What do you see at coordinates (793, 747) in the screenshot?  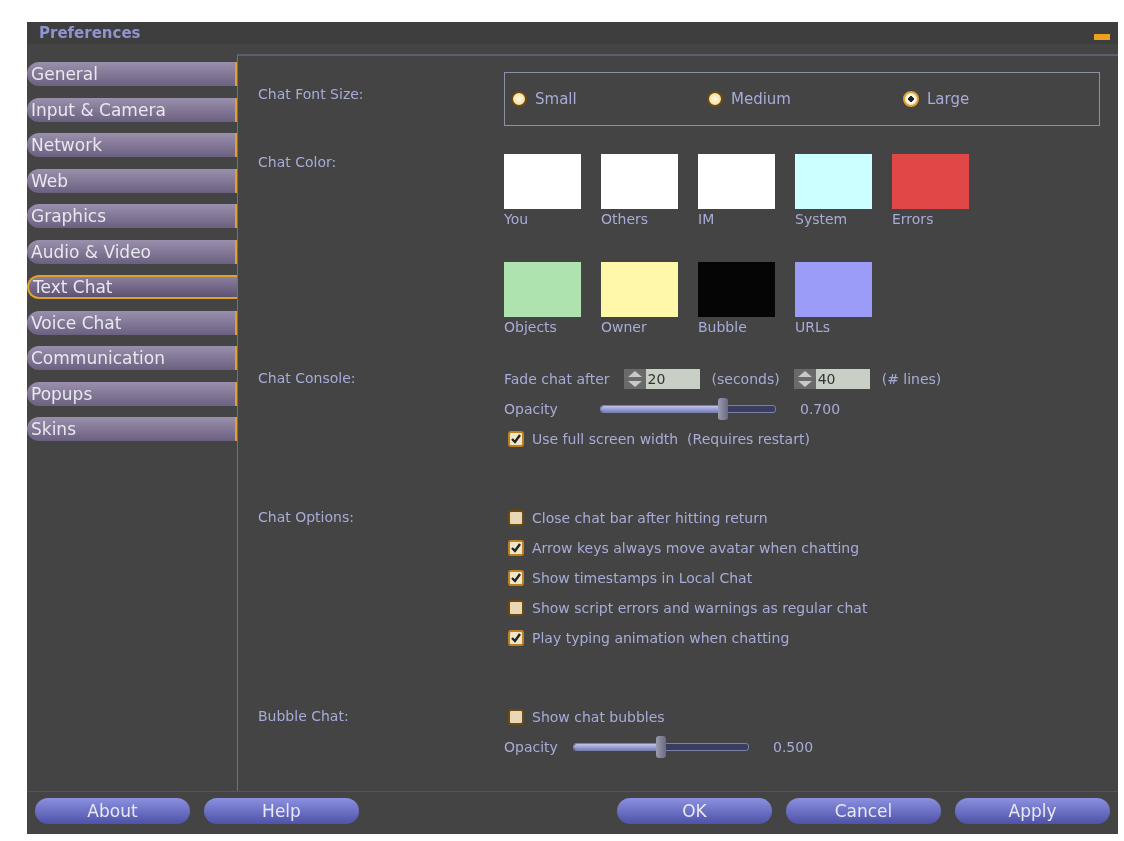 I see `opacity-value: 0.500` at bounding box center [793, 747].